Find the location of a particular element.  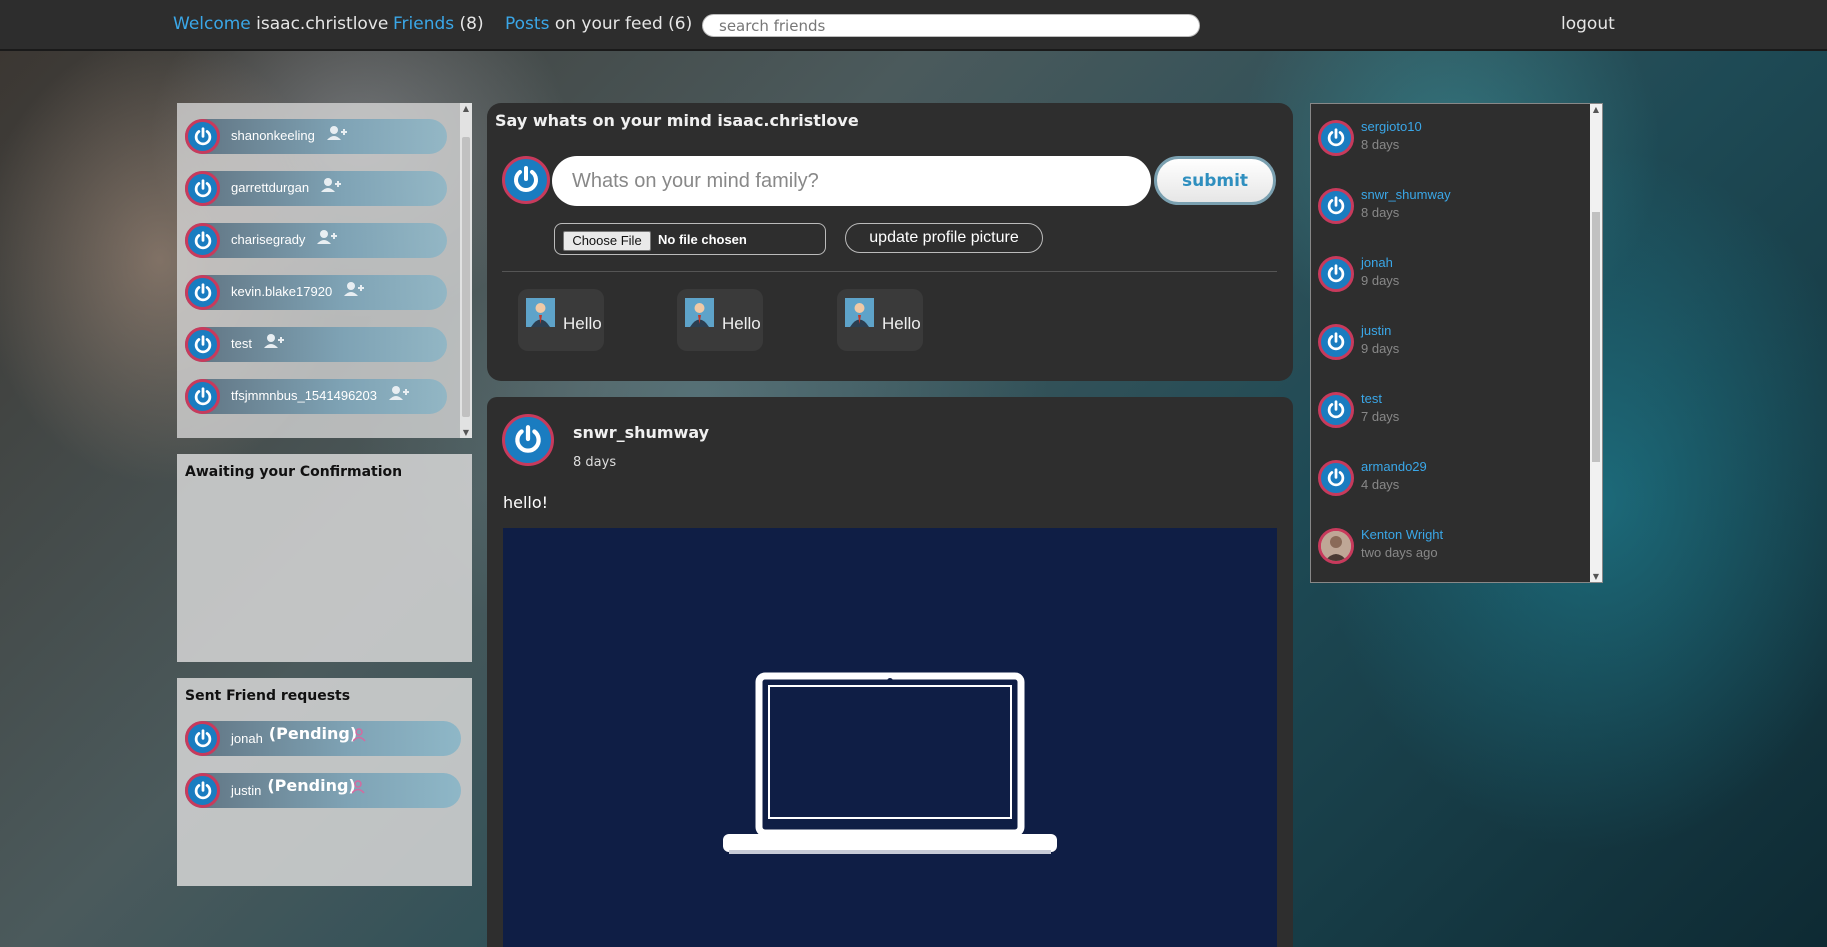

activity-scrollbar: ▲ ▼ is located at coordinates (1596, 343).